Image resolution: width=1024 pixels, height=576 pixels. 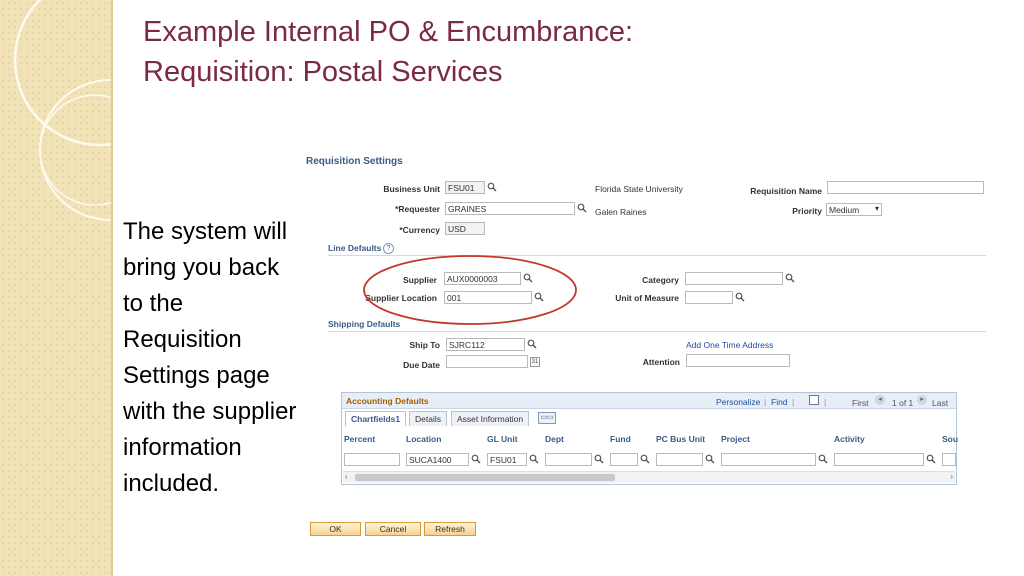 What do you see at coordinates (465, 228) in the screenshot?
I see `currency-field: USD` at bounding box center [465, 228].